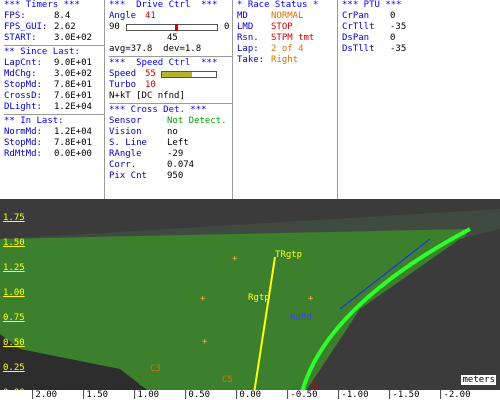  What do you see at coordinates (54, 132) in the screenshot?
I see `in-last-row: NormMd: 1.2E+04` at bounding box center [54, 132].